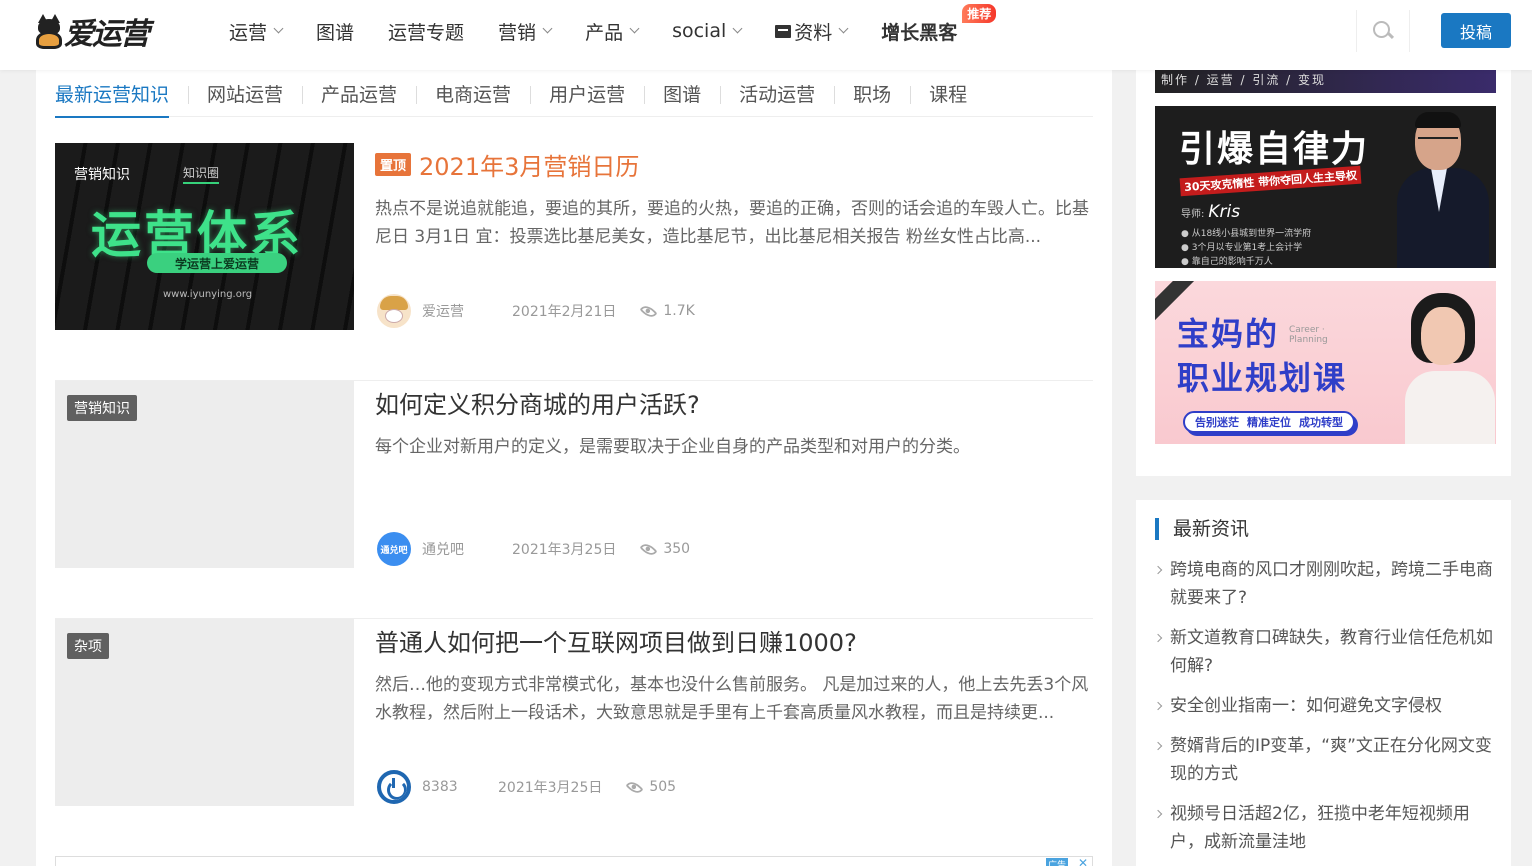  I want to click on nav-item-topics: 运营专题, so click(426, 31).